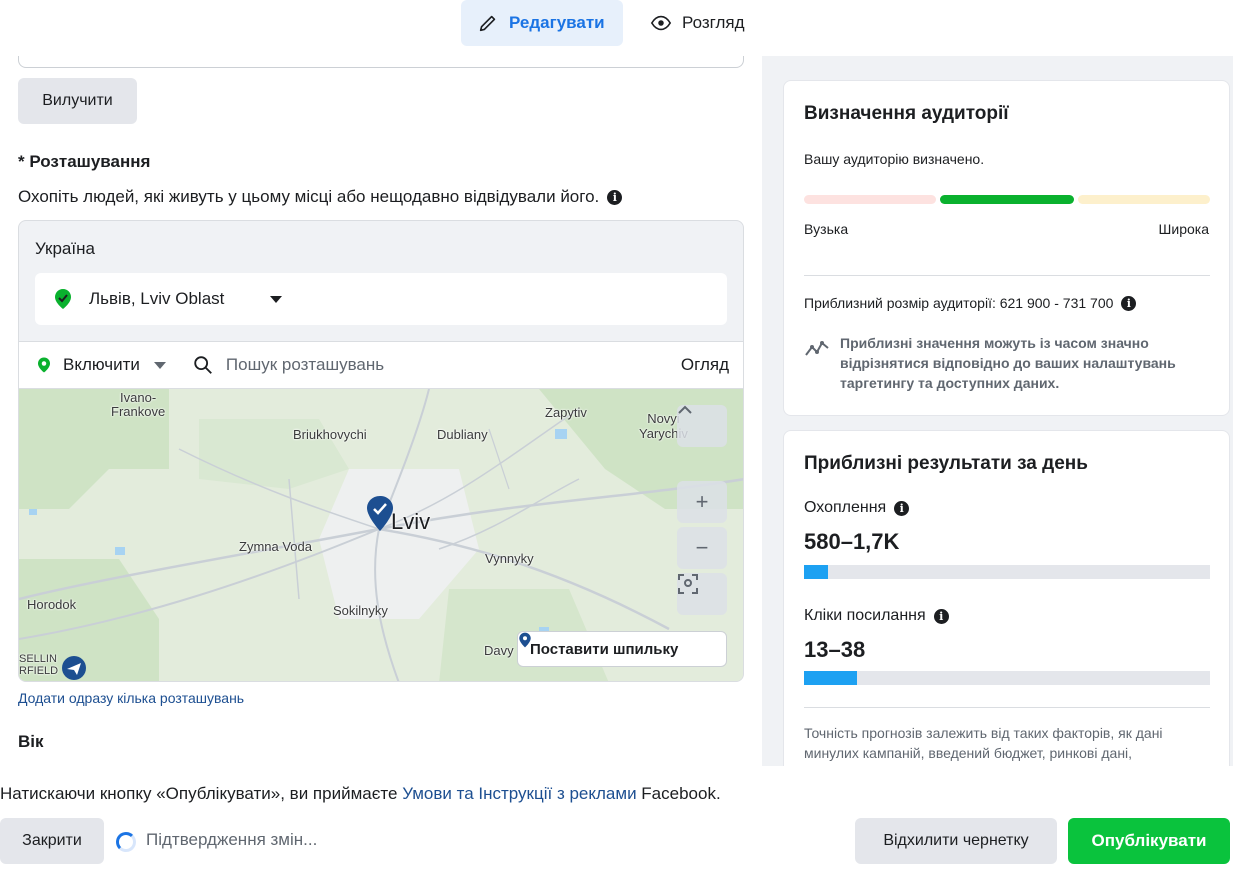 The image size is (1233, 876). I want to click on trend-chart-icon, so click(817, 348).